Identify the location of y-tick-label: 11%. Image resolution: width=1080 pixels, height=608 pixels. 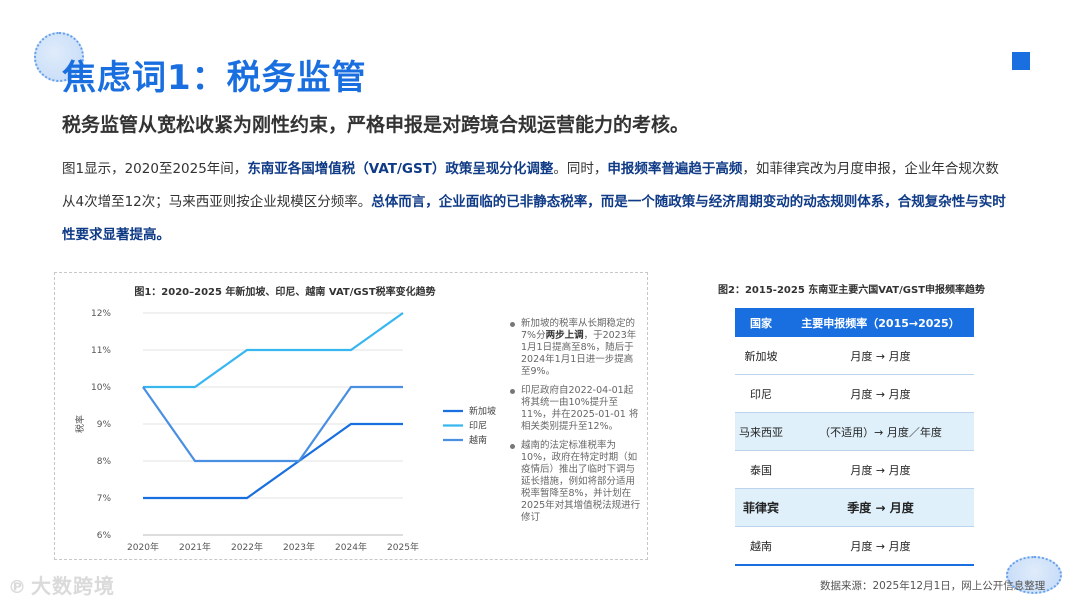
(101, 351).